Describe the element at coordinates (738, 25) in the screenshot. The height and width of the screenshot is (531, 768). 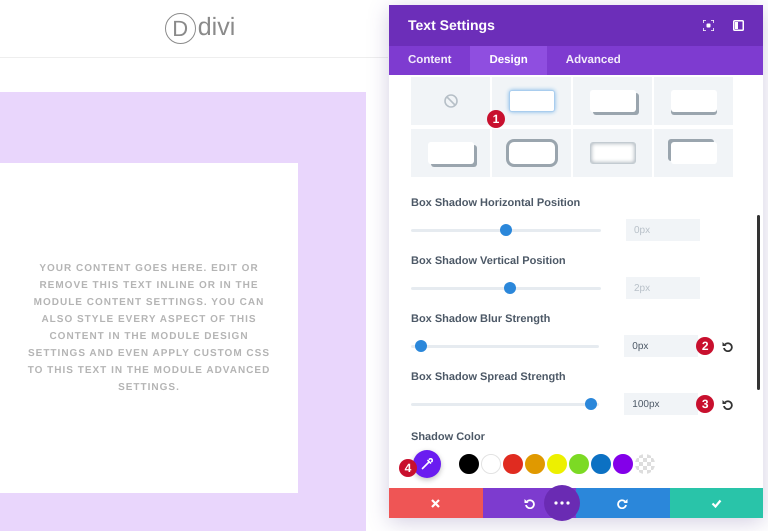
I see `sidebar-icon` at that location.